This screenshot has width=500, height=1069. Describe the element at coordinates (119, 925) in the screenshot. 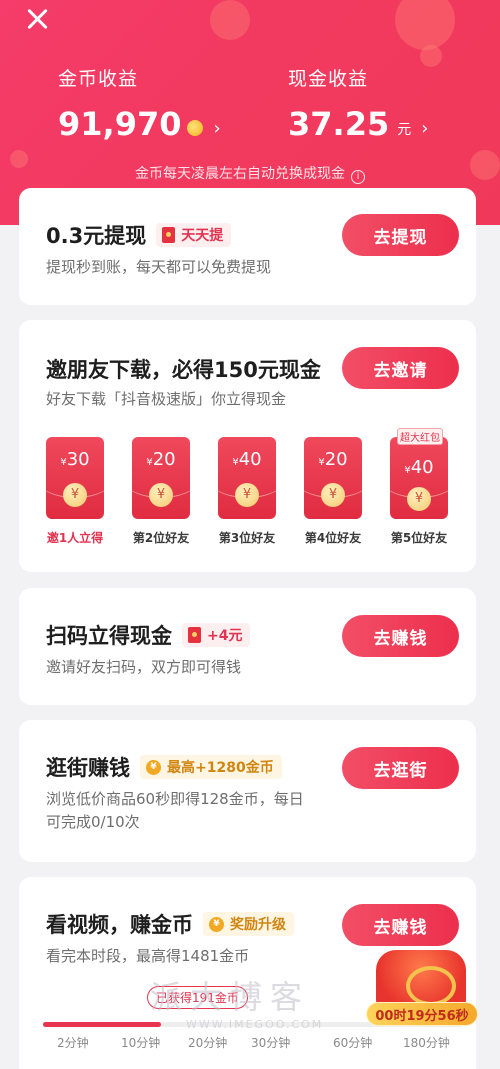

I see `video-title: 看视频，赚金币` at that location.